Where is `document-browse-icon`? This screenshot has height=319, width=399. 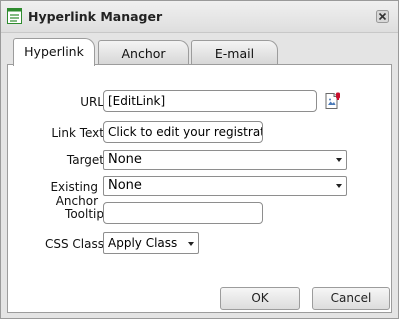
document-browse-icon is located at coordinates (333, 101).